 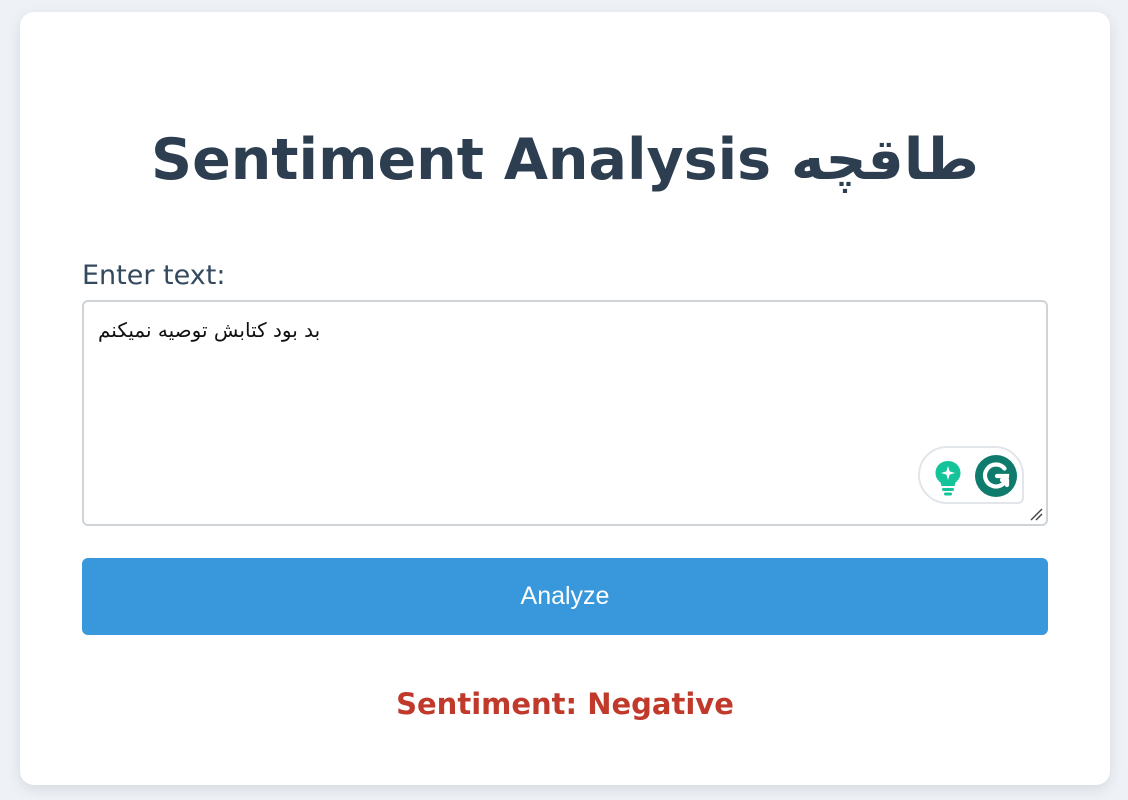 I want to click on text-input-label: Enter text:, so click(x=154, y=275).